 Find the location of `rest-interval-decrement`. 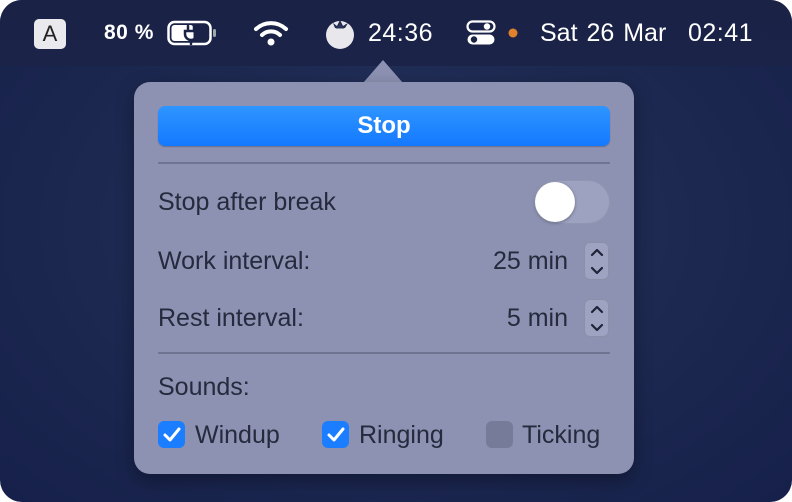

rest-interval-decrement is located at coordinates (596, 327).